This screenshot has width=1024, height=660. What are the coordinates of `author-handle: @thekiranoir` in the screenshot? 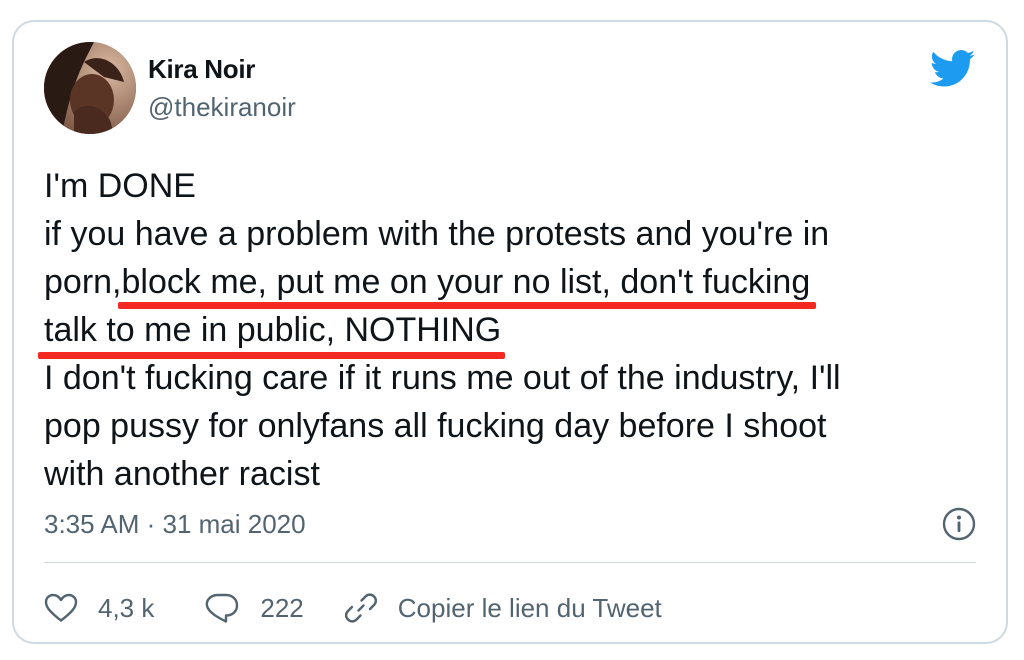 It's located at (222, 107).